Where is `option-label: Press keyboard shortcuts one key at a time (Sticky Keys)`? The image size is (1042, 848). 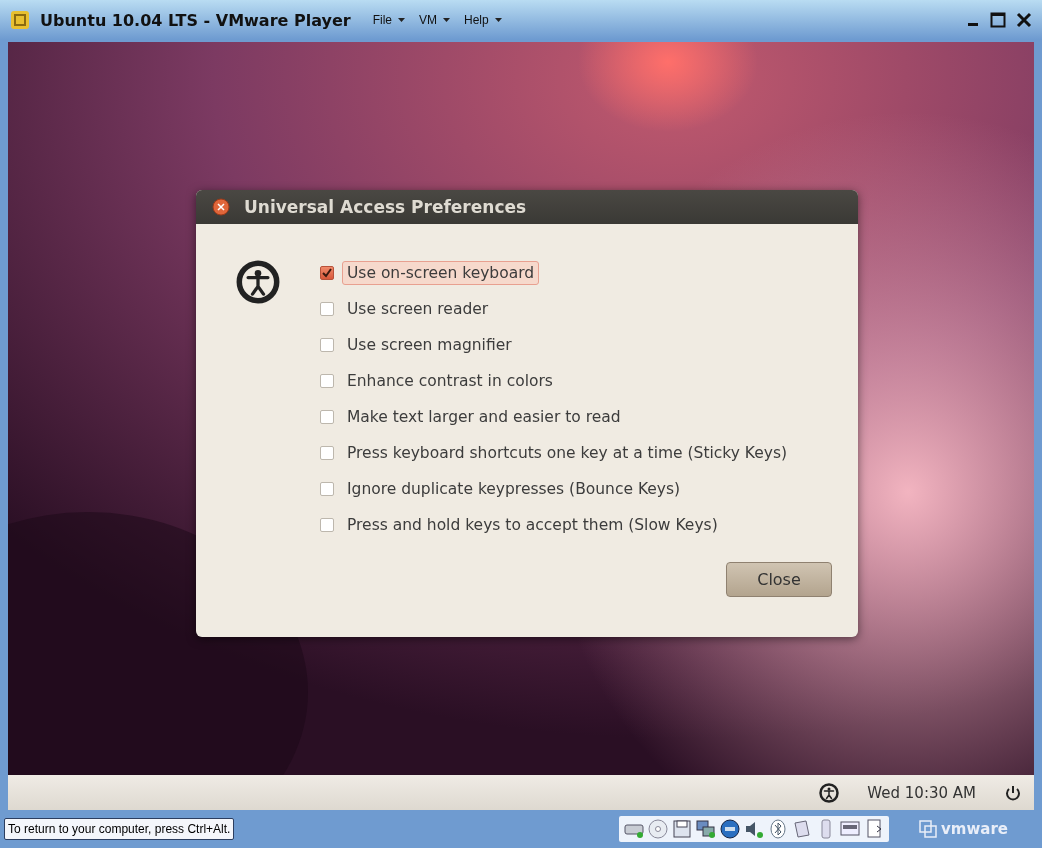
option-label: Press keyboard shortcuts one key at a time (Sticky Keys) is located at coordinates (567, 453).